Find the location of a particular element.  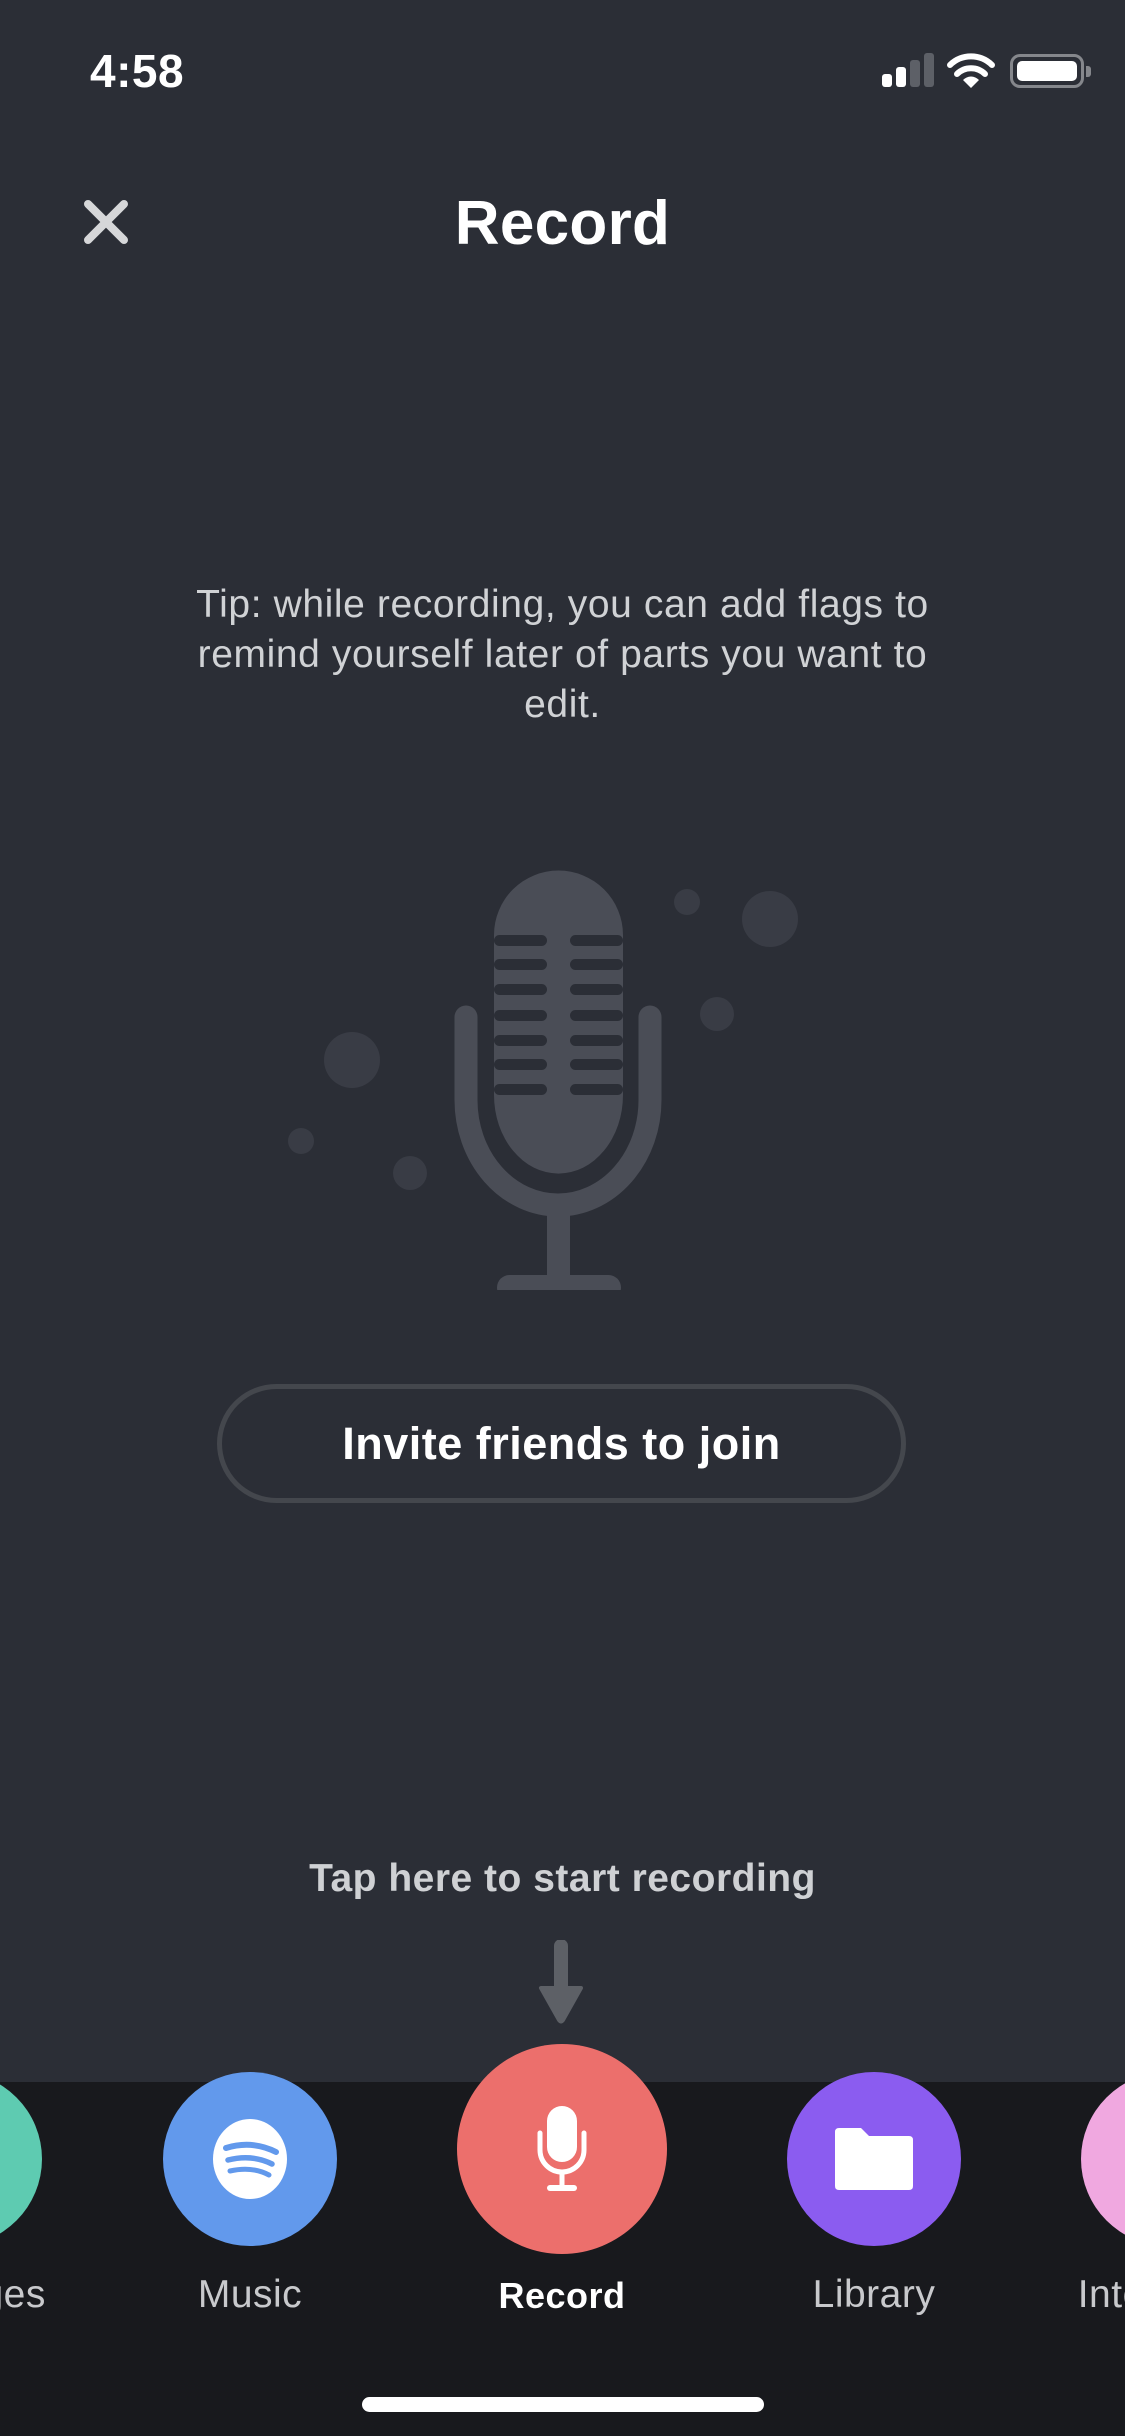

folder-icon is located at coordinates (874, 2159).